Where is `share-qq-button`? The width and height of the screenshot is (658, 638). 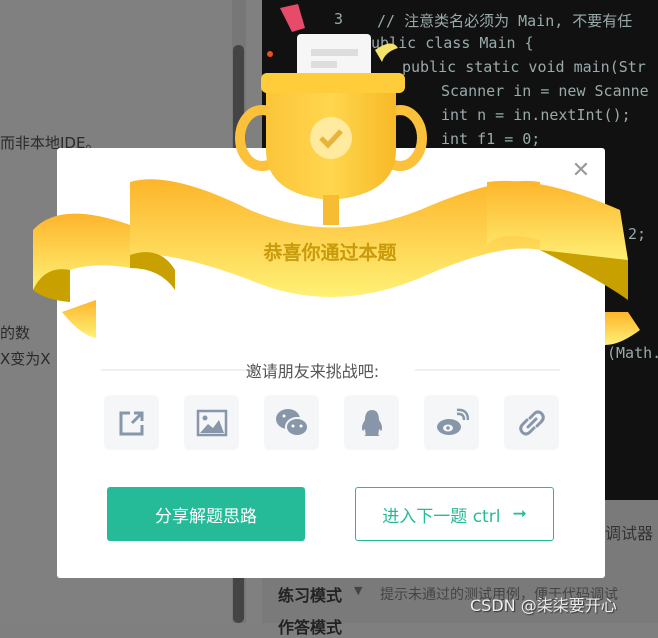
share-qq-button is located at coordinates (371, 422).